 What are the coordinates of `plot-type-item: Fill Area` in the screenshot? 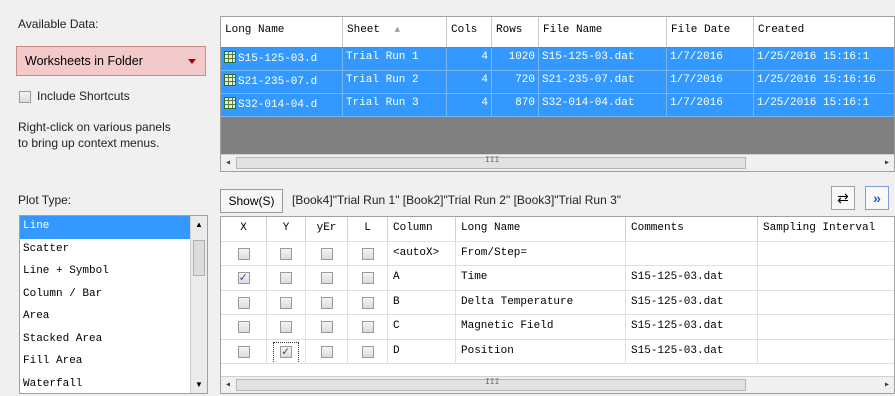 It's located at (113, 362).